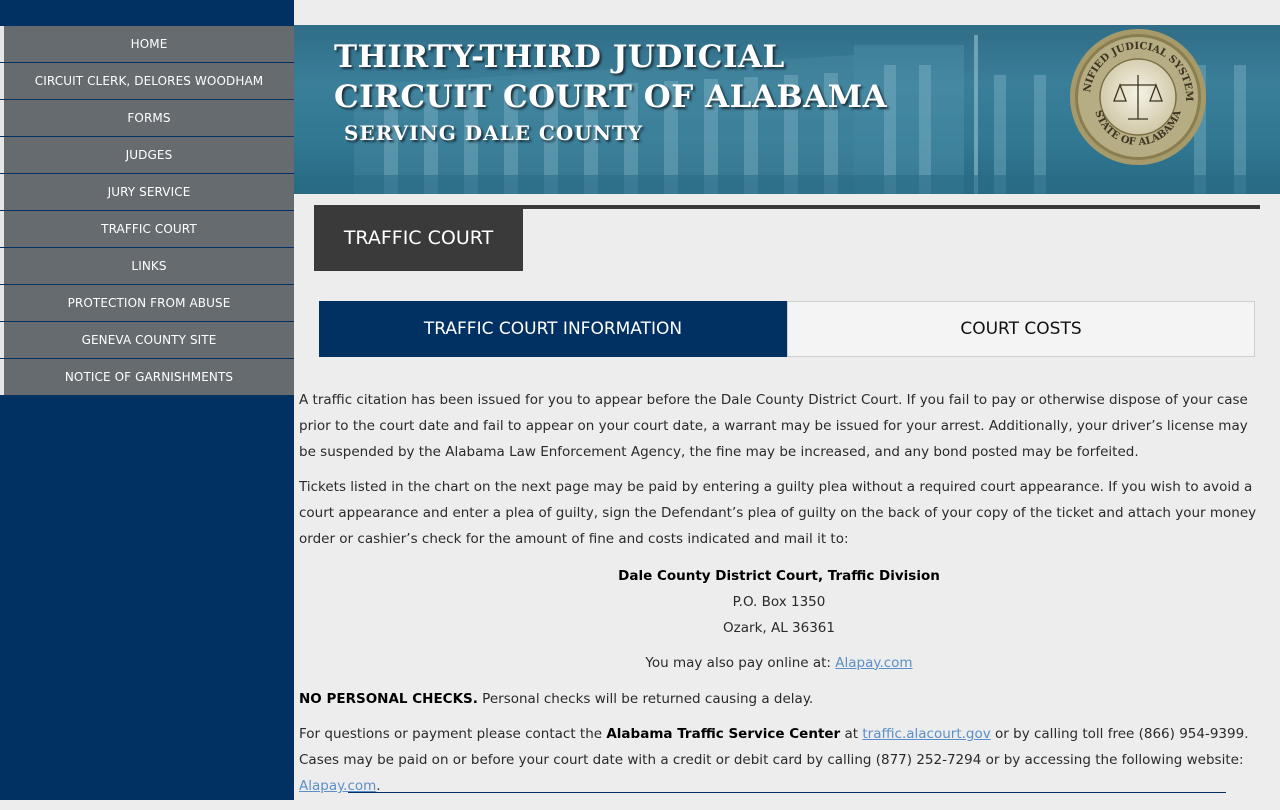 The image size is (1280, 810). I want to click on page-title: TRAFFIC COURT, so click(418, 238).